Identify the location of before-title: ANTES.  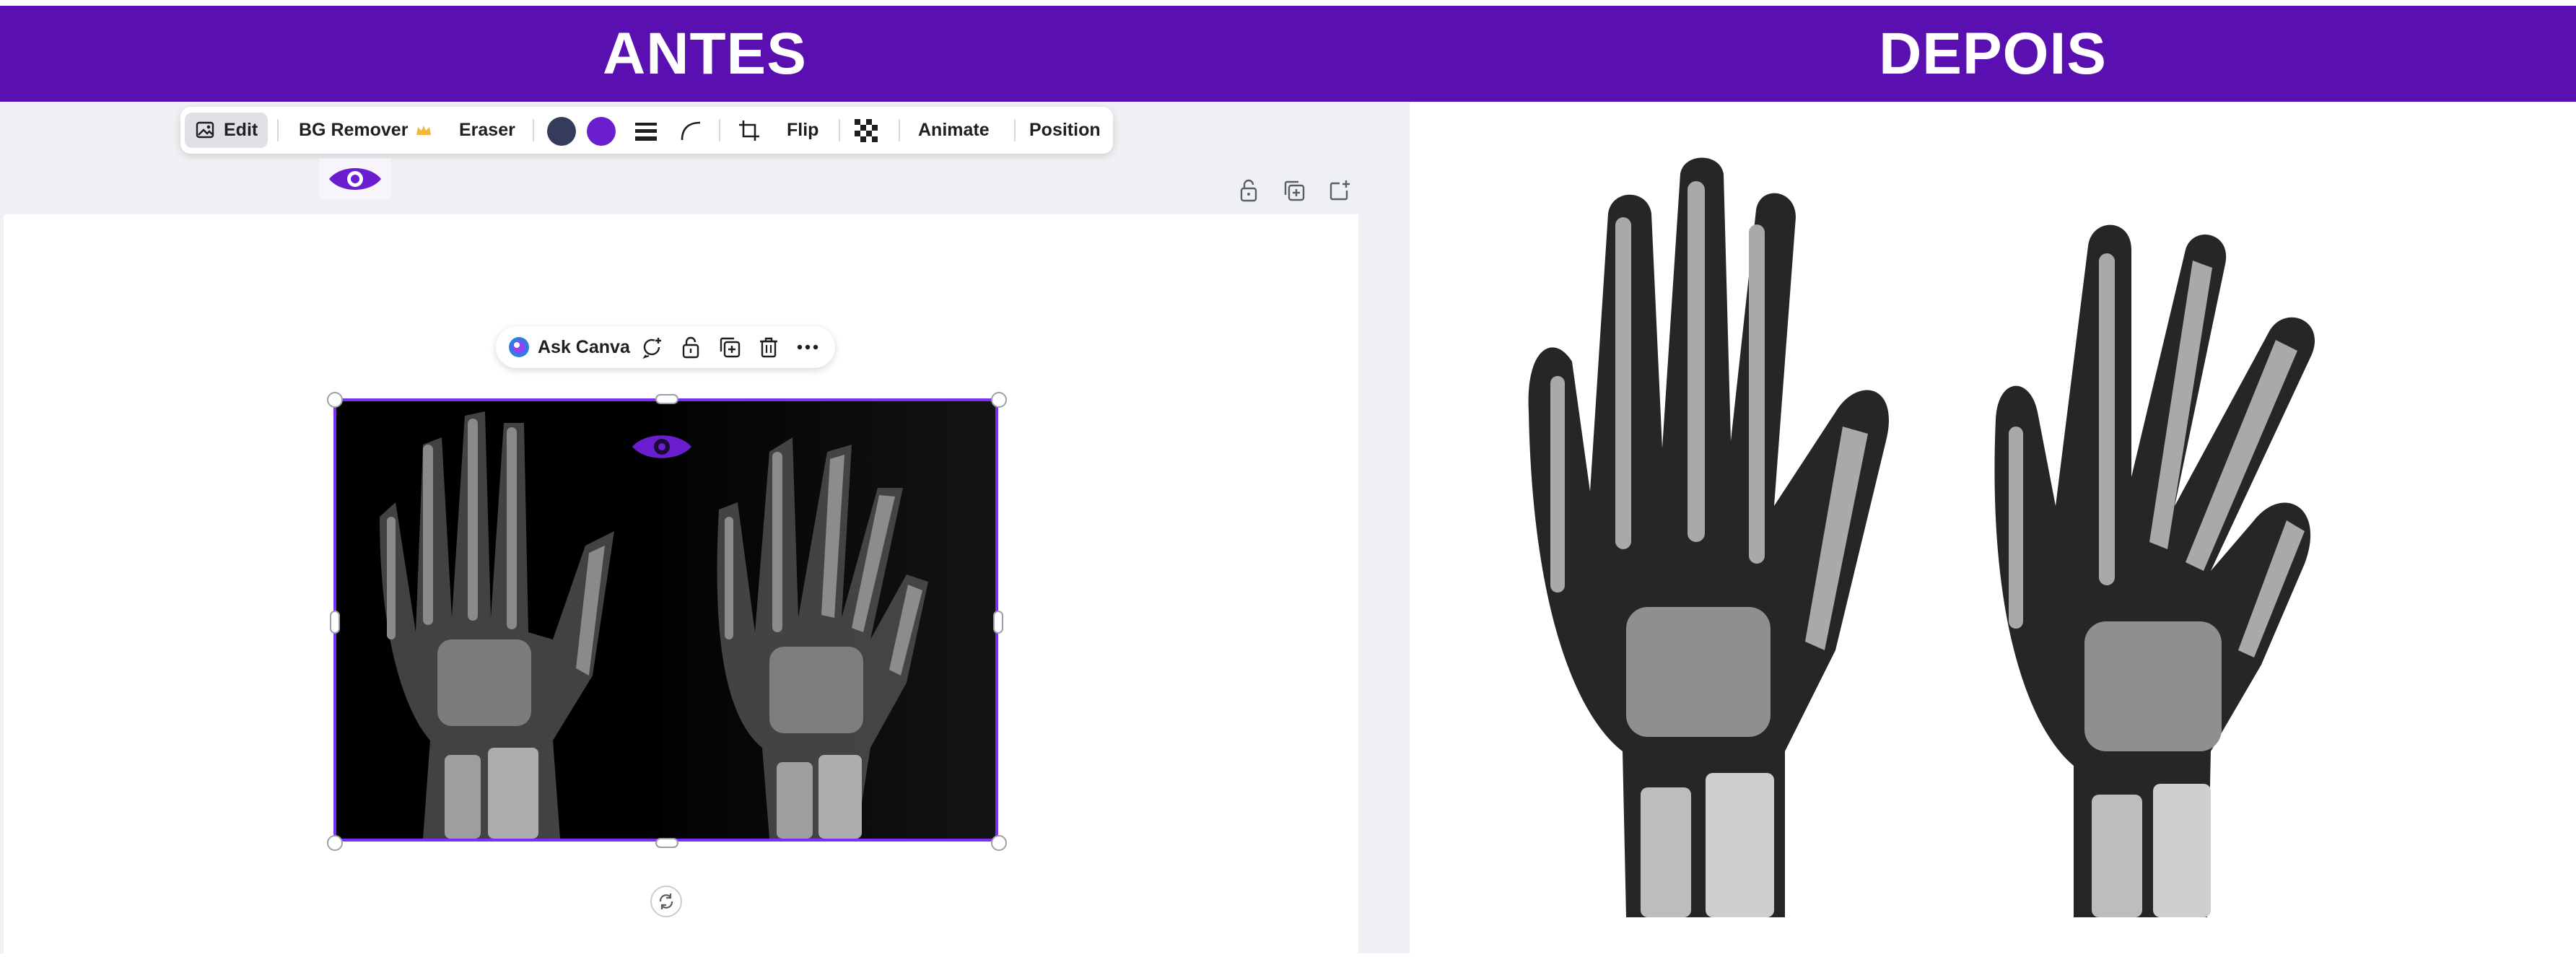
(705, 54).